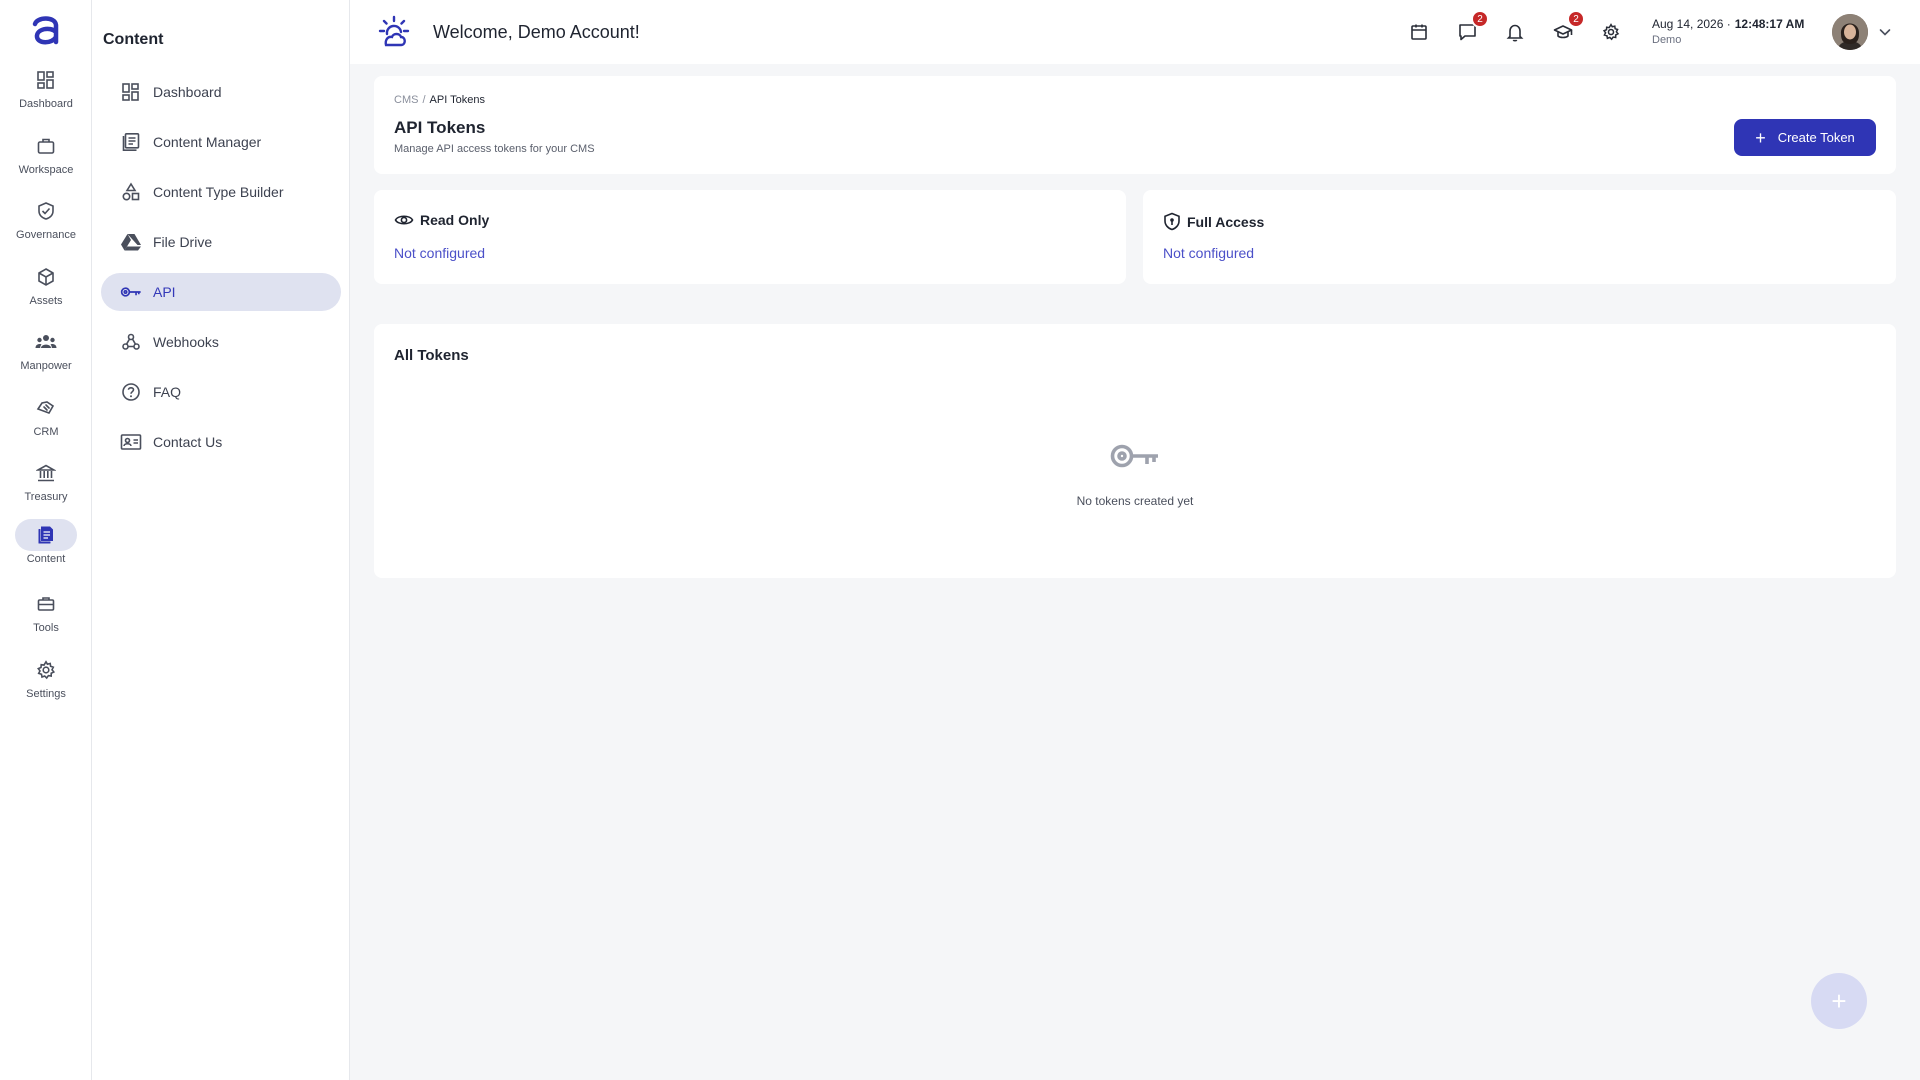  What do you see at coordinates (221, 392) in the screenshot?
I see `subnav-item-faq: FAQ` at bounding box center [221, 392].